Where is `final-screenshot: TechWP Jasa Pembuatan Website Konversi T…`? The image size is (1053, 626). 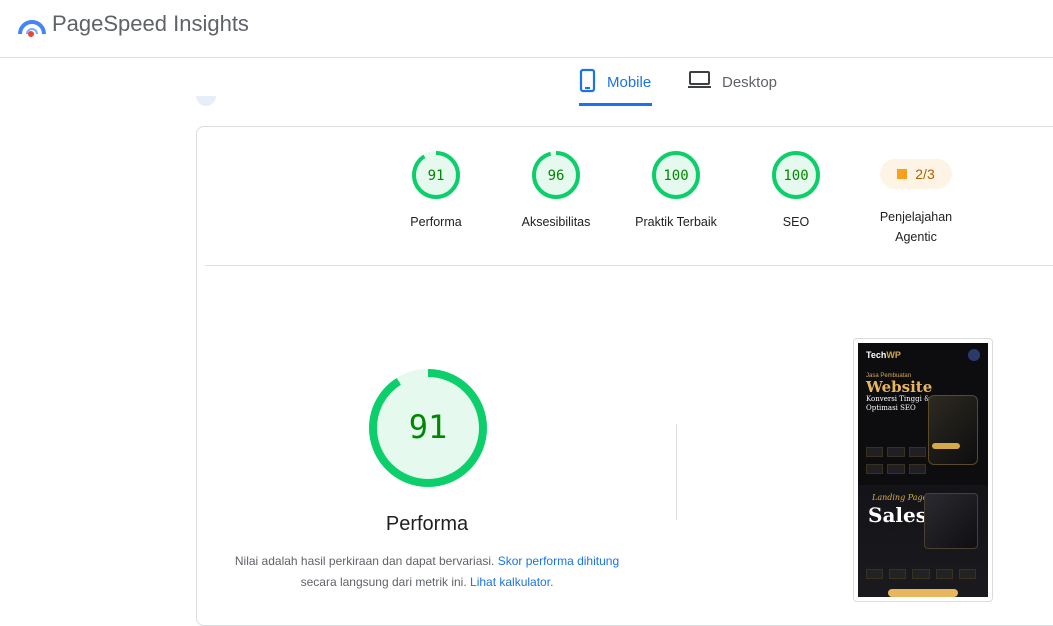 final-screenshot: TechWP Jasa Pembuatan Website Konversi T… is located at coordinates (923, 470).